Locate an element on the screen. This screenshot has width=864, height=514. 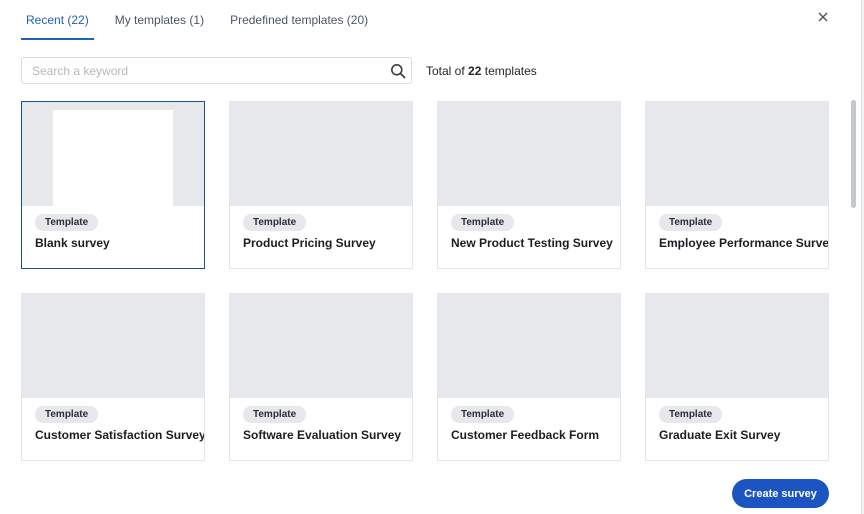
template-title: Customer Satisfaction Survey is located at coordinates (120, 435).